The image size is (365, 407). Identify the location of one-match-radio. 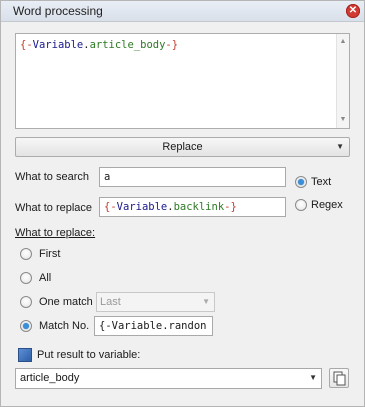
(26, 302).